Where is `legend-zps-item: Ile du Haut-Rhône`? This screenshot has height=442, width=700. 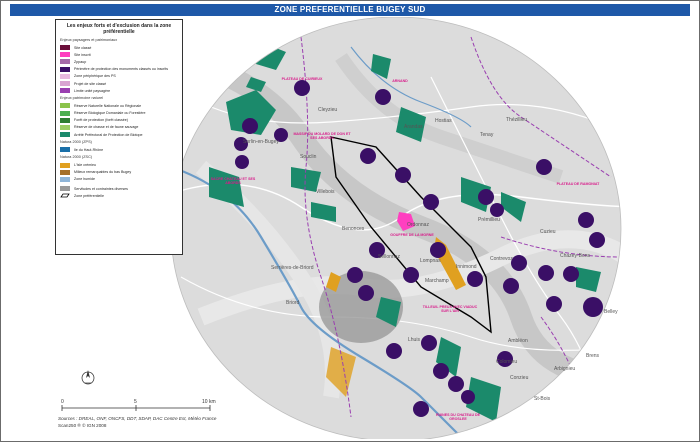 legend-zps-item: Ile du Haut-Rhône is located at coordinates (119, 149).